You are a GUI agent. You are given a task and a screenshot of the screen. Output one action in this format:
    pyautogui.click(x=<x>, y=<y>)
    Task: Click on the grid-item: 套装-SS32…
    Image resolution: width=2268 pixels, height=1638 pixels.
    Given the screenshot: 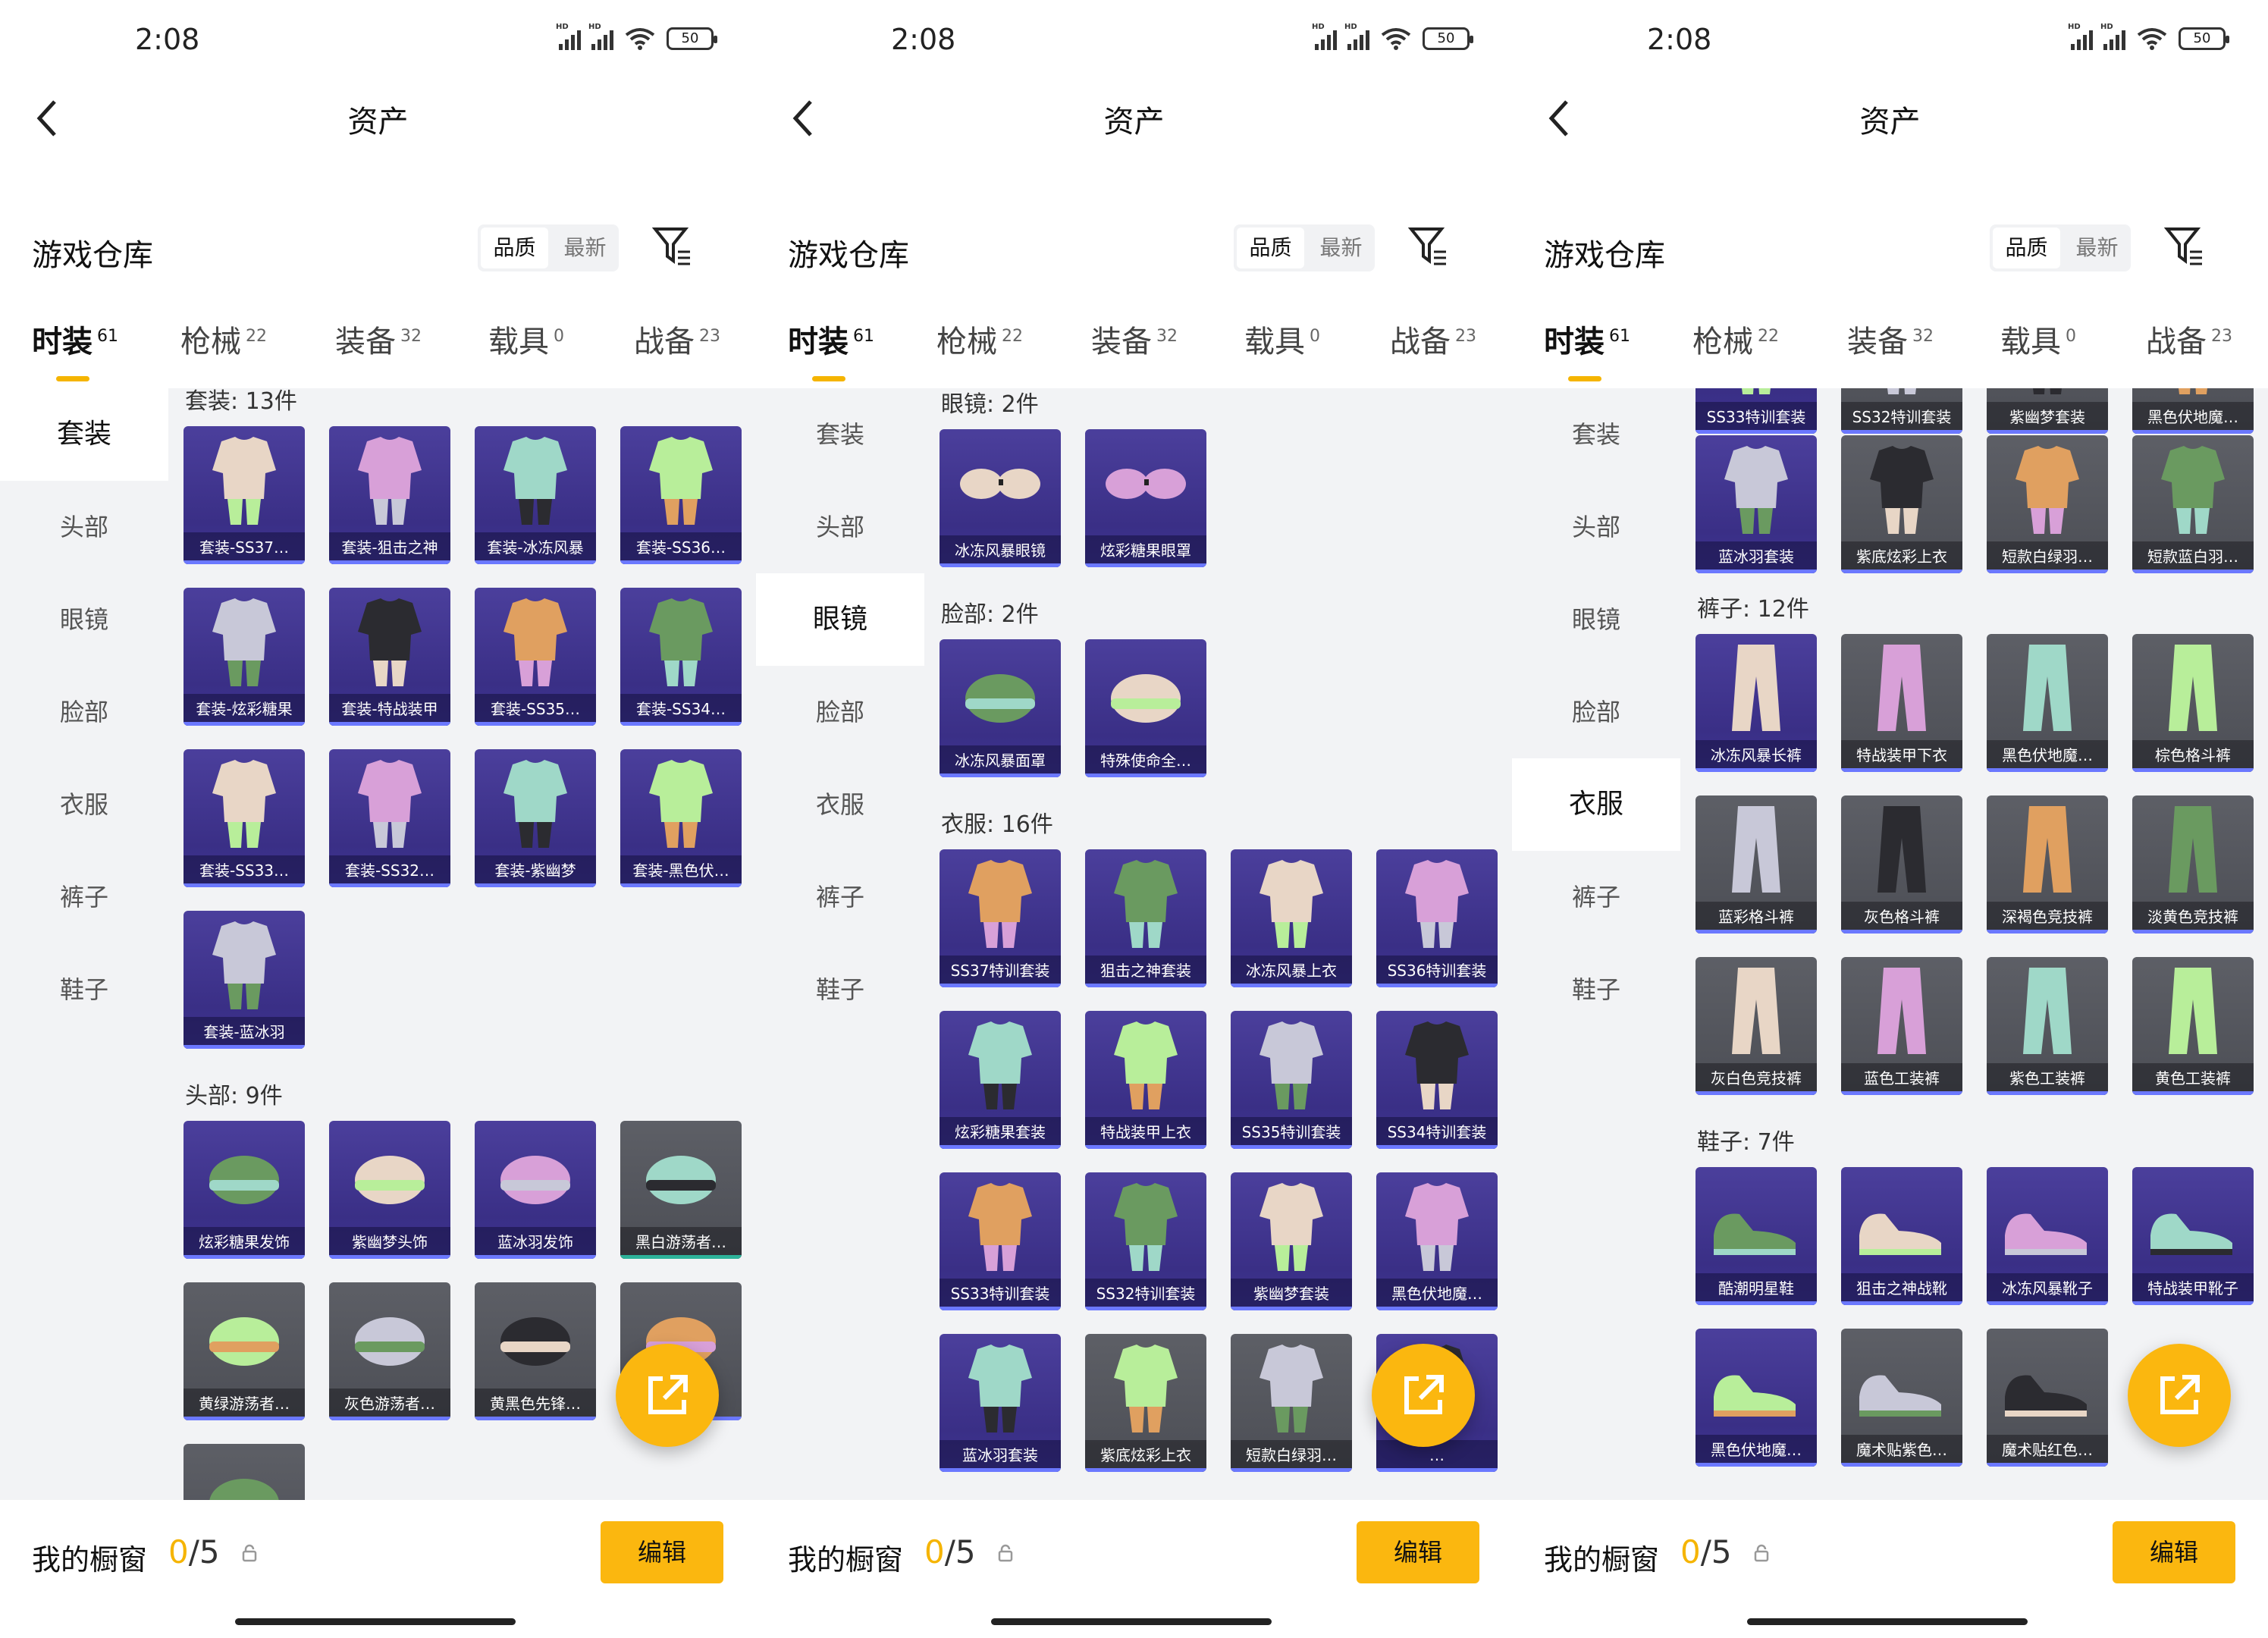 What is the action you would take?
    pyautogui.click(x=389, y=818)
    